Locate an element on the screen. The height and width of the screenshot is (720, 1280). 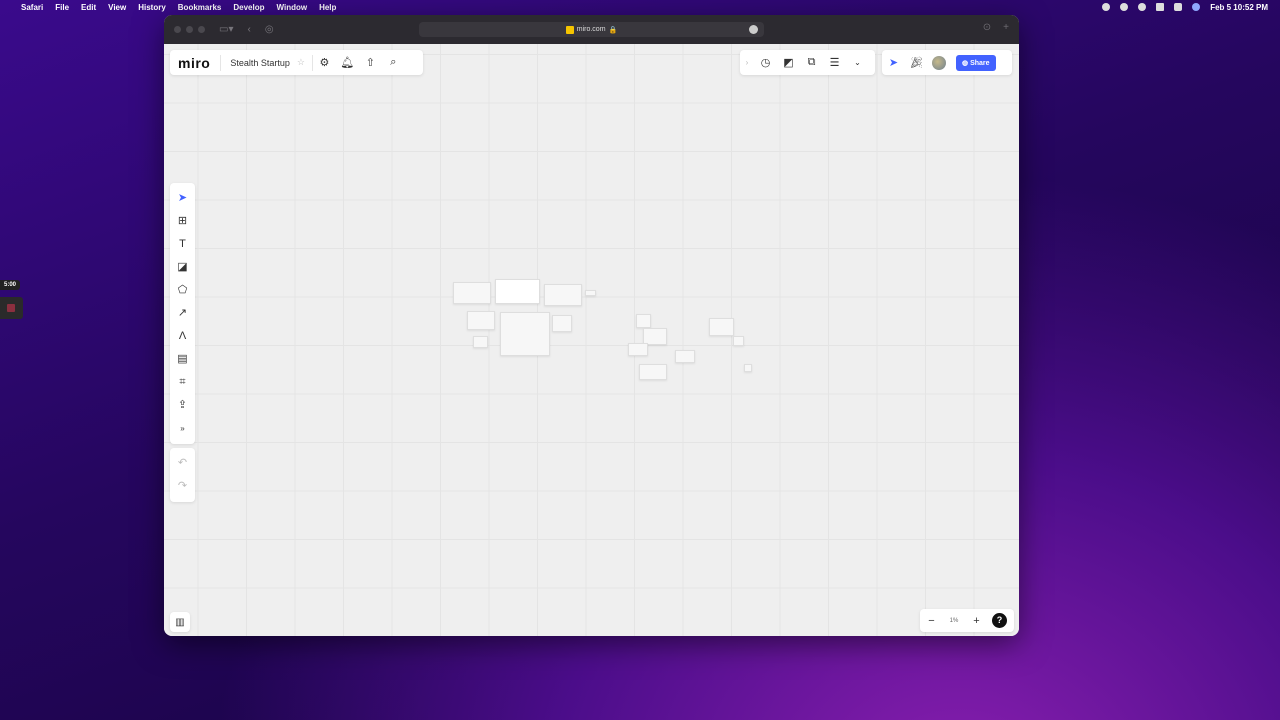
clock: Feb 5 10:52 PM is located at coordinates (1239, 7).